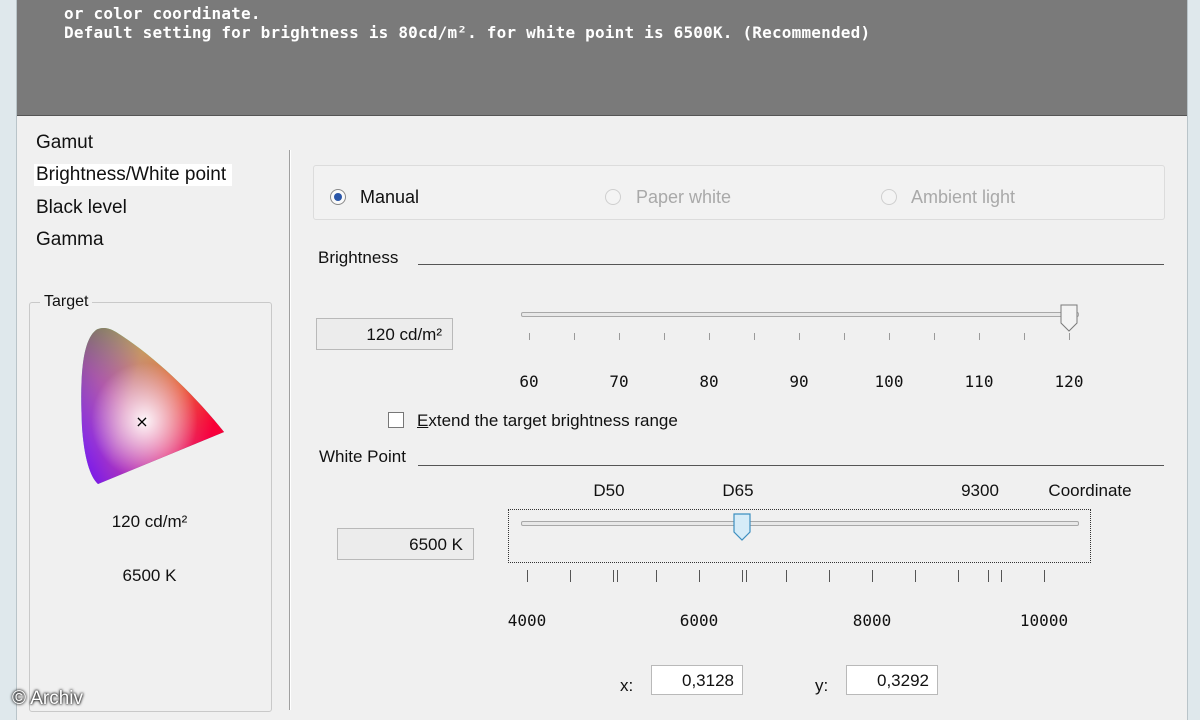 This screenshot has height=720, width=1200. Describe the element at coordinates (963, 197) in the screenshot. I see `radio-ambient-light-label: Ambient light` at that location.